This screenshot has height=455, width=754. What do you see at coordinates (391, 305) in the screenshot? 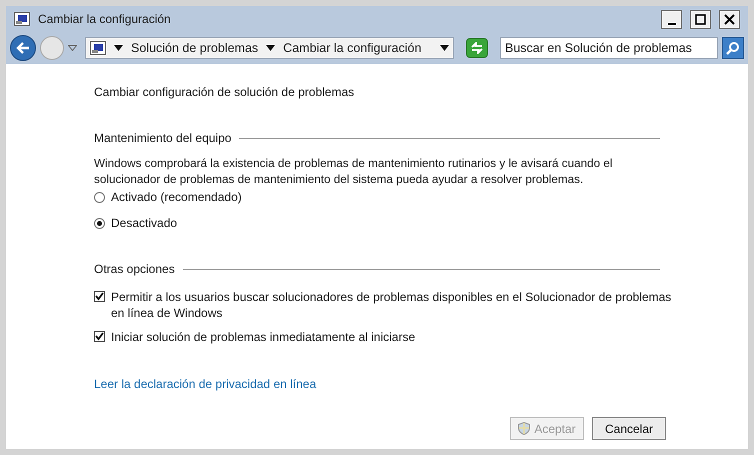
I see `checkbox-label: Permitir a los usuarios buscar solucionadores de problemas disponibles en el Solucionador de problemas en línea de Windows` at bounding box center [391, 305].